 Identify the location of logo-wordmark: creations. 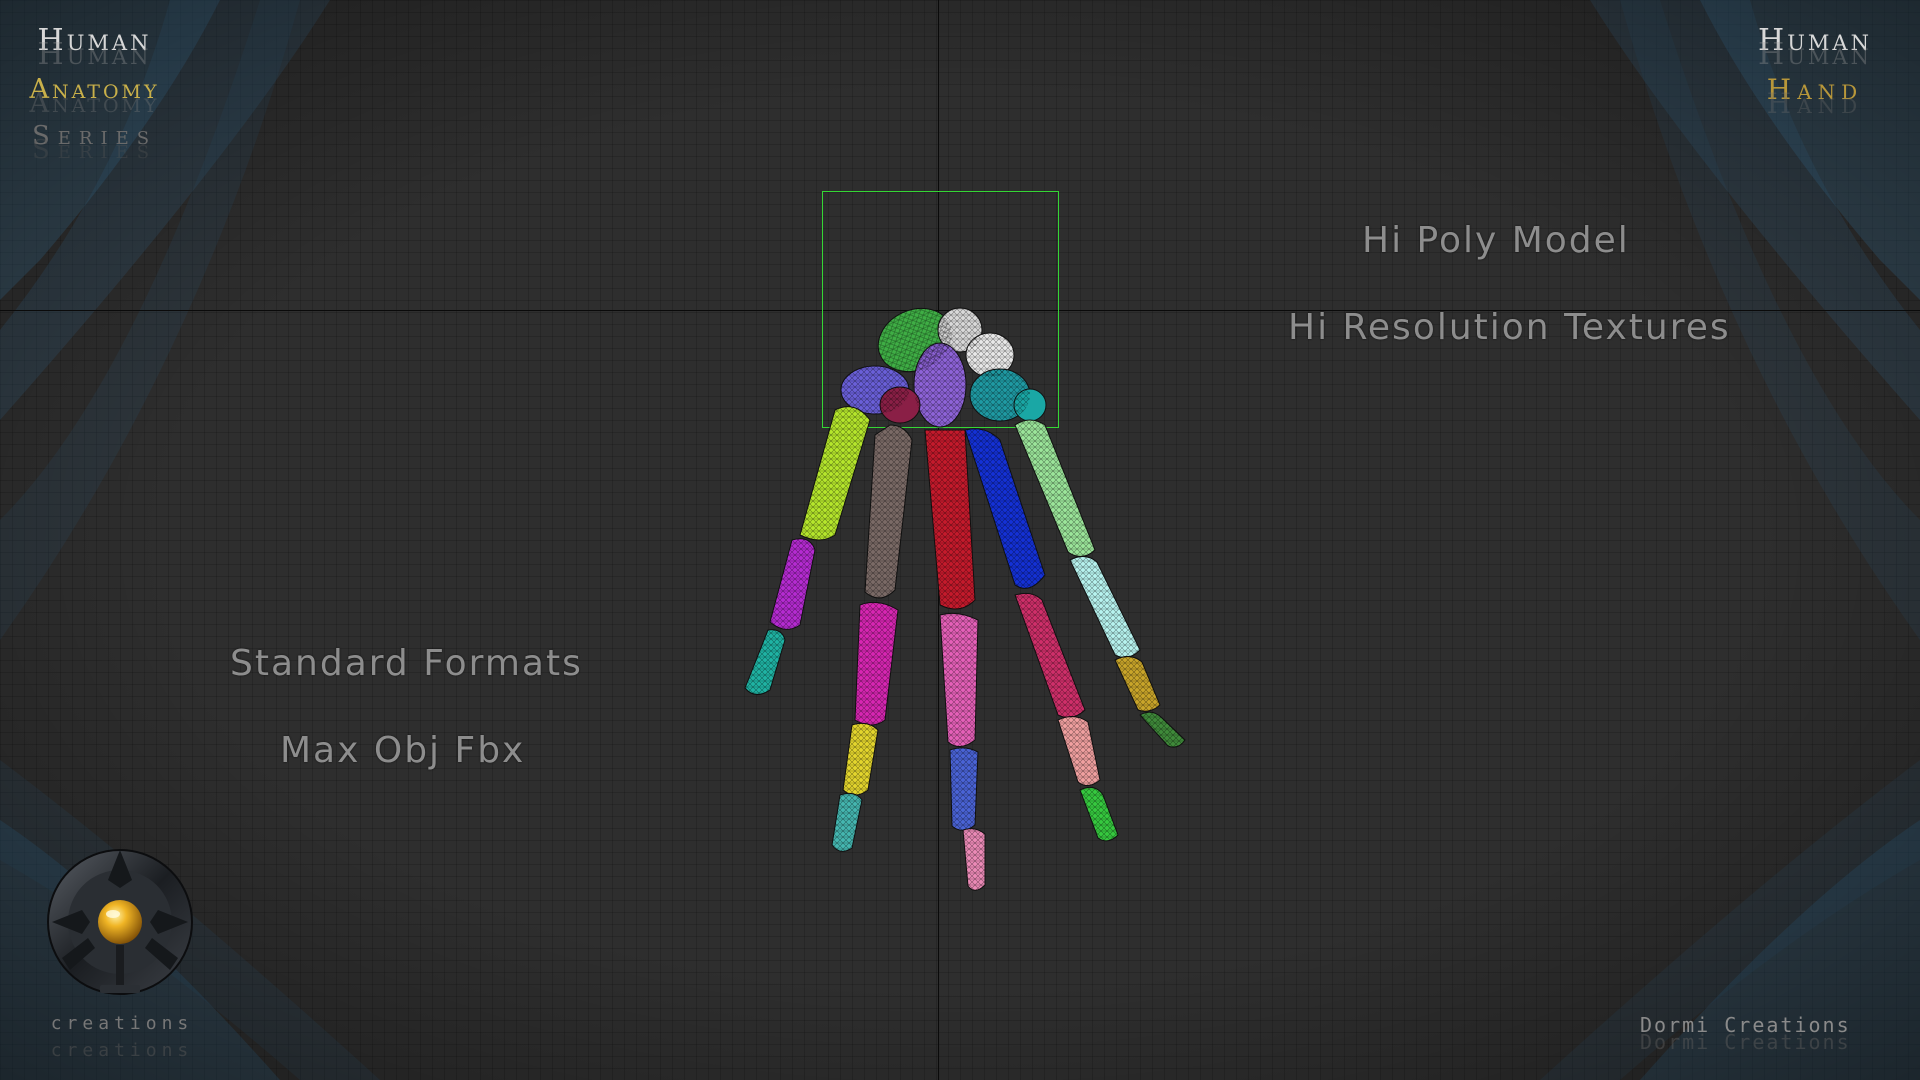
(122, 1023).